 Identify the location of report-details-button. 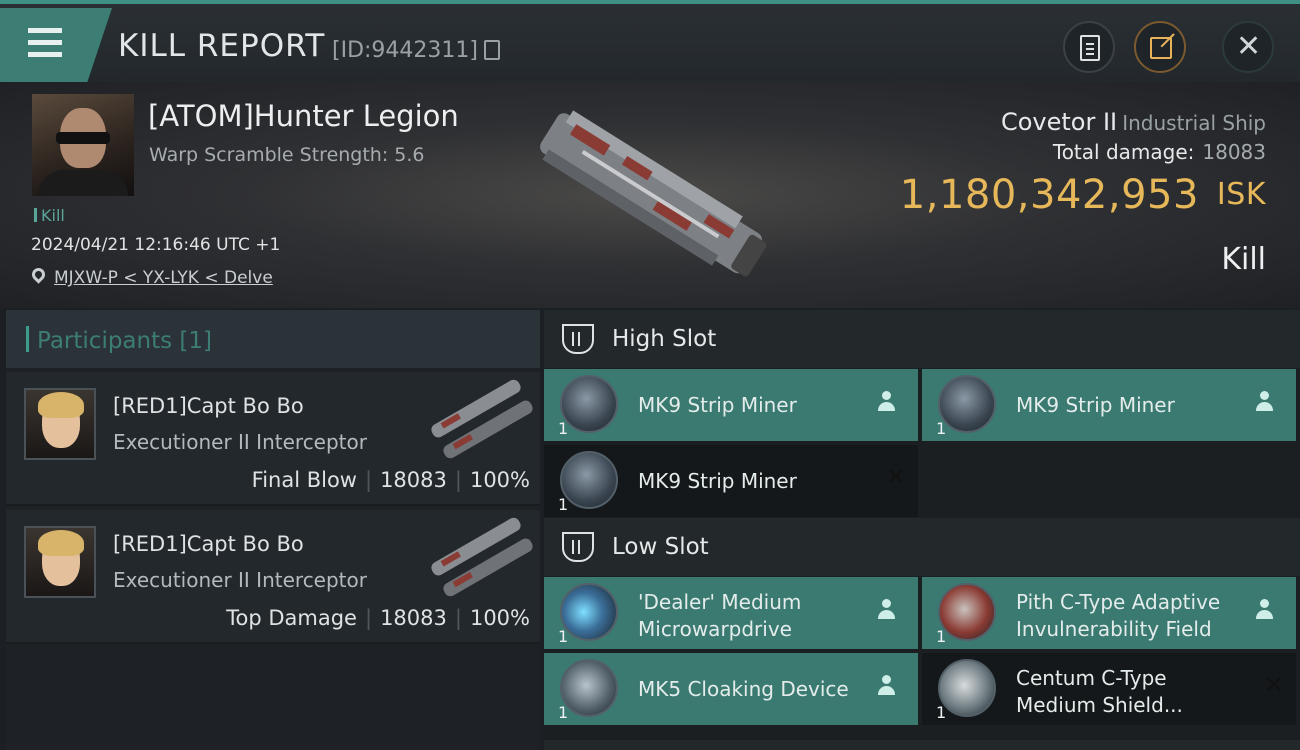
(1089, 47).